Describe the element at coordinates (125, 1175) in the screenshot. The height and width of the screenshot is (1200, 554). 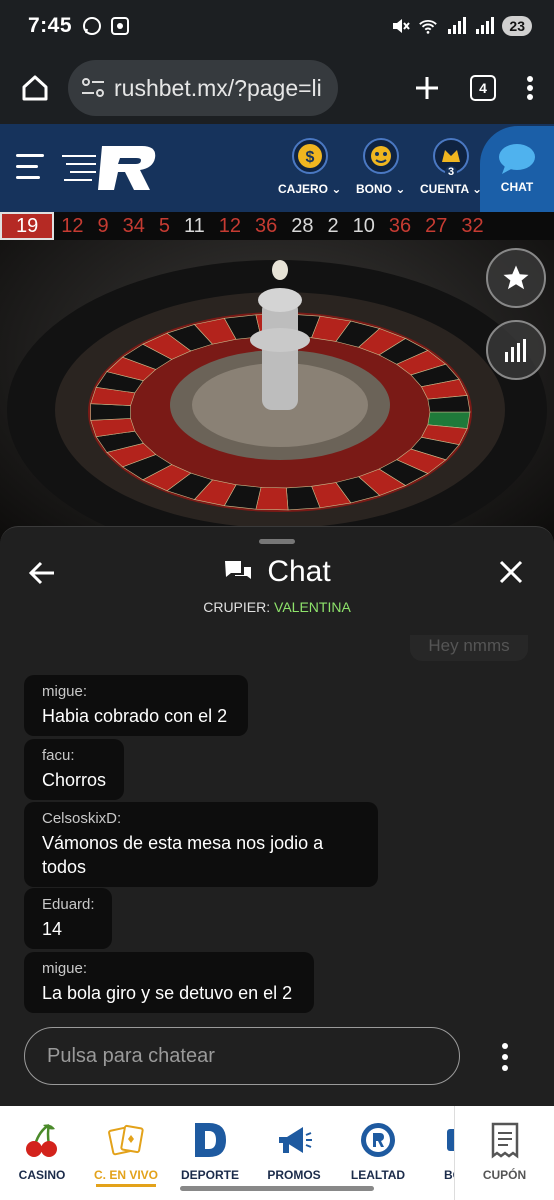
I see `nav-live-casino-label: C. EN VIVO` at that location.